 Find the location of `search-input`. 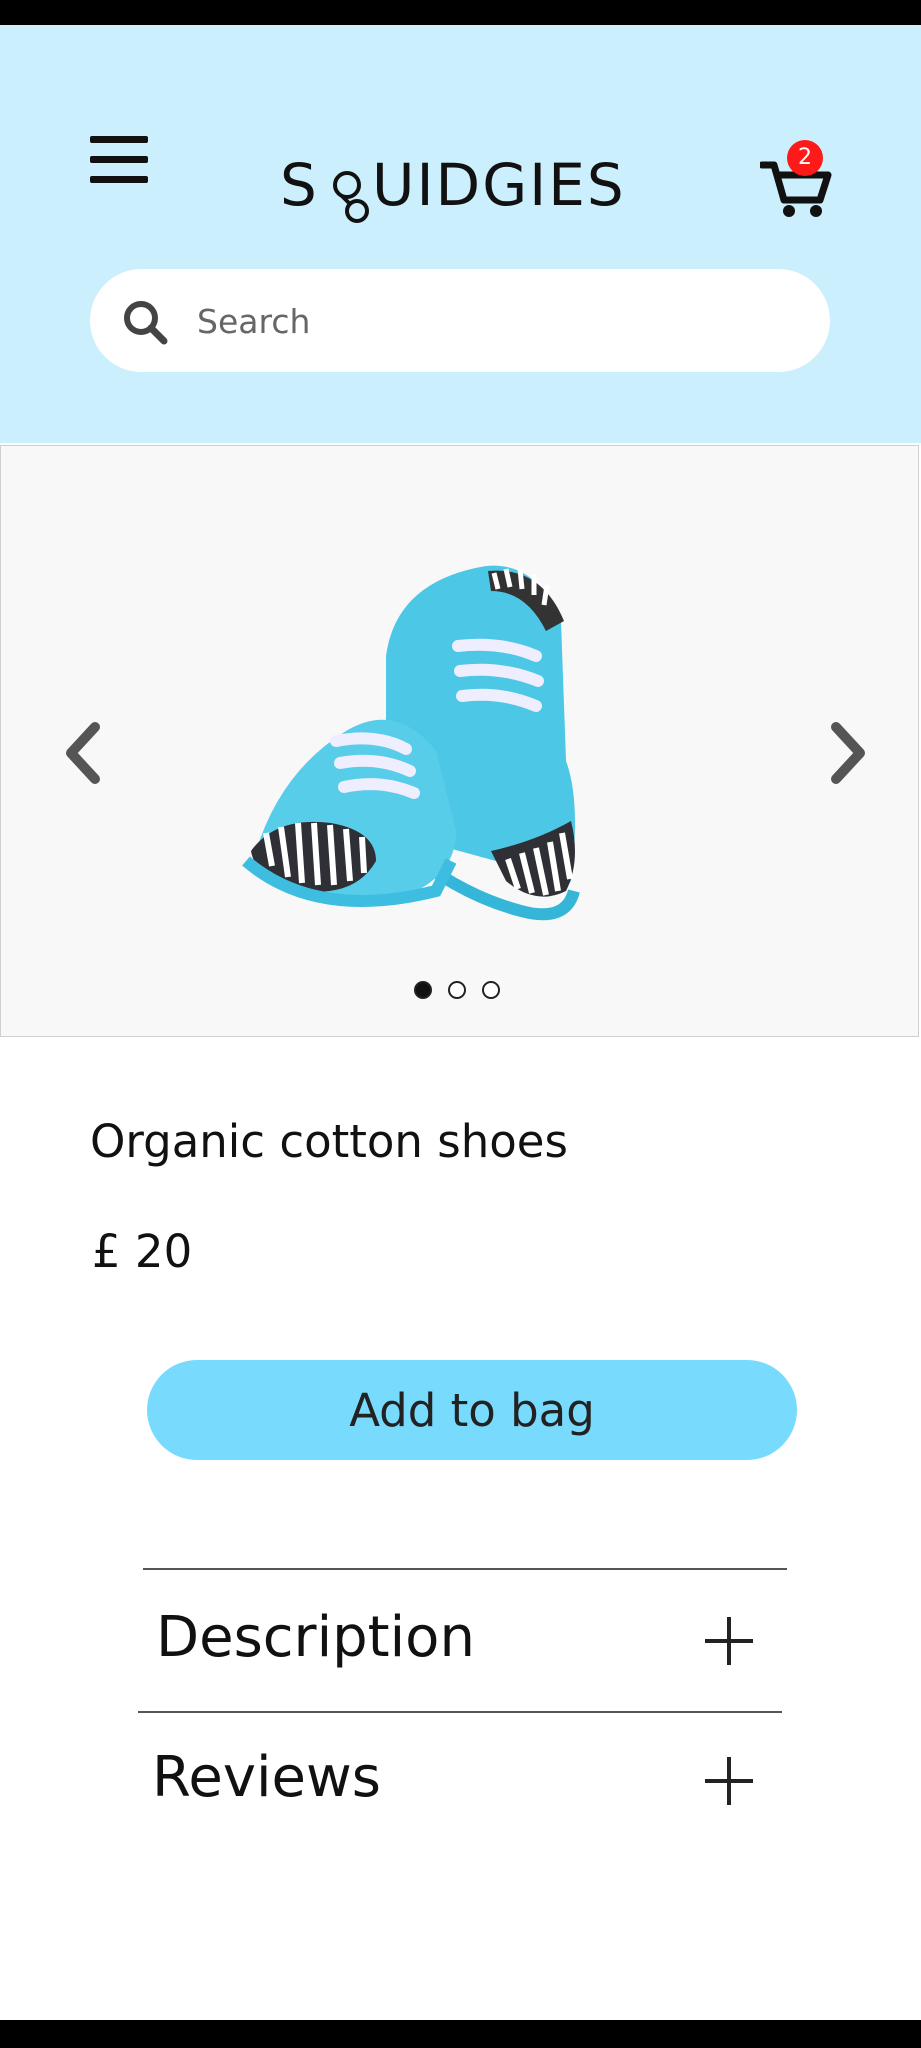

search-input is located at coordinates (497, 321).